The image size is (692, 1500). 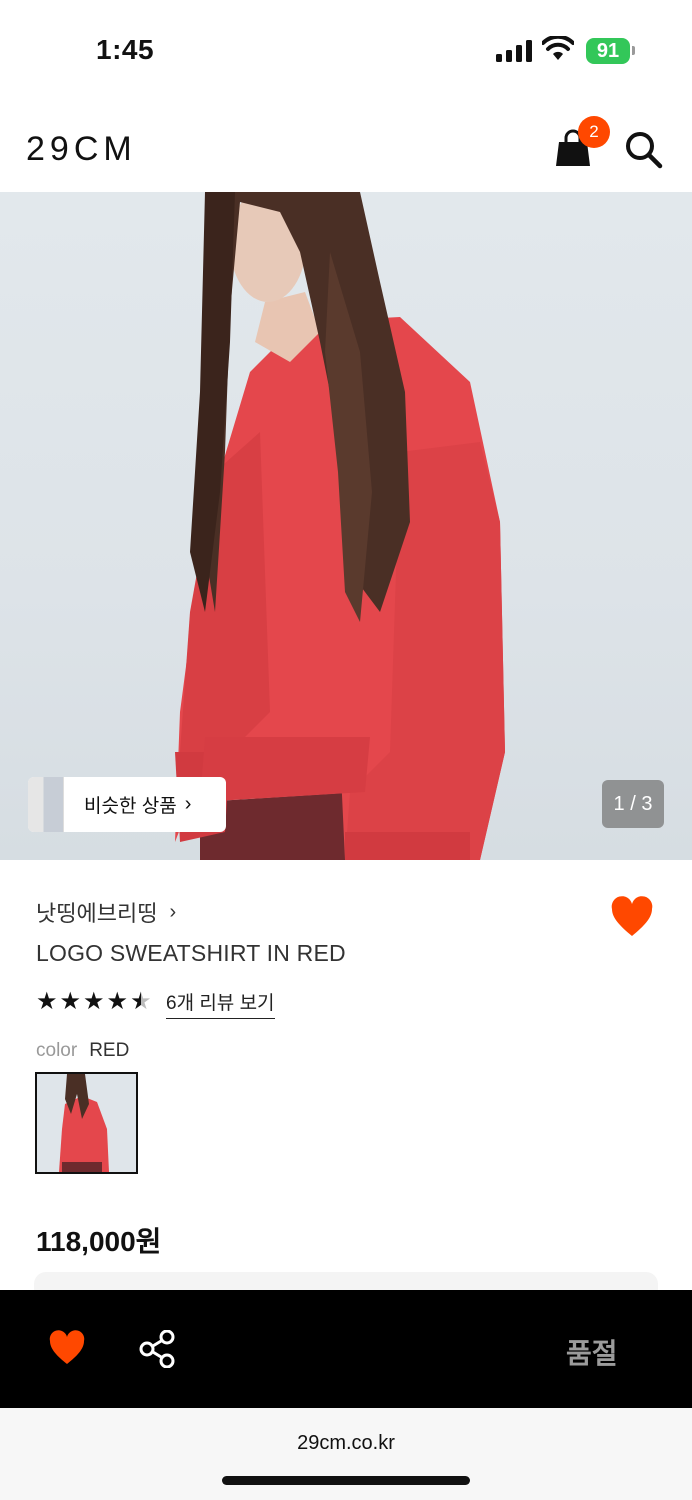 I want to click on sold-out-label: 품절, so click(x=592, y=1353).